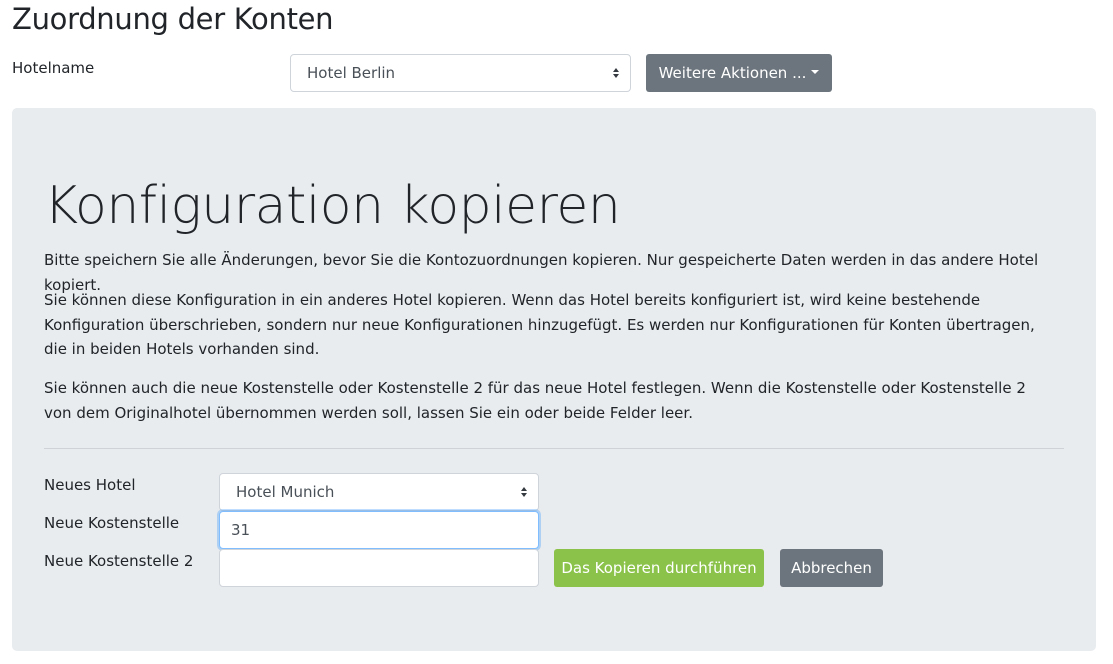  I want to click on cost-center-label: Neue Kostenstelle, so click(112, 523).